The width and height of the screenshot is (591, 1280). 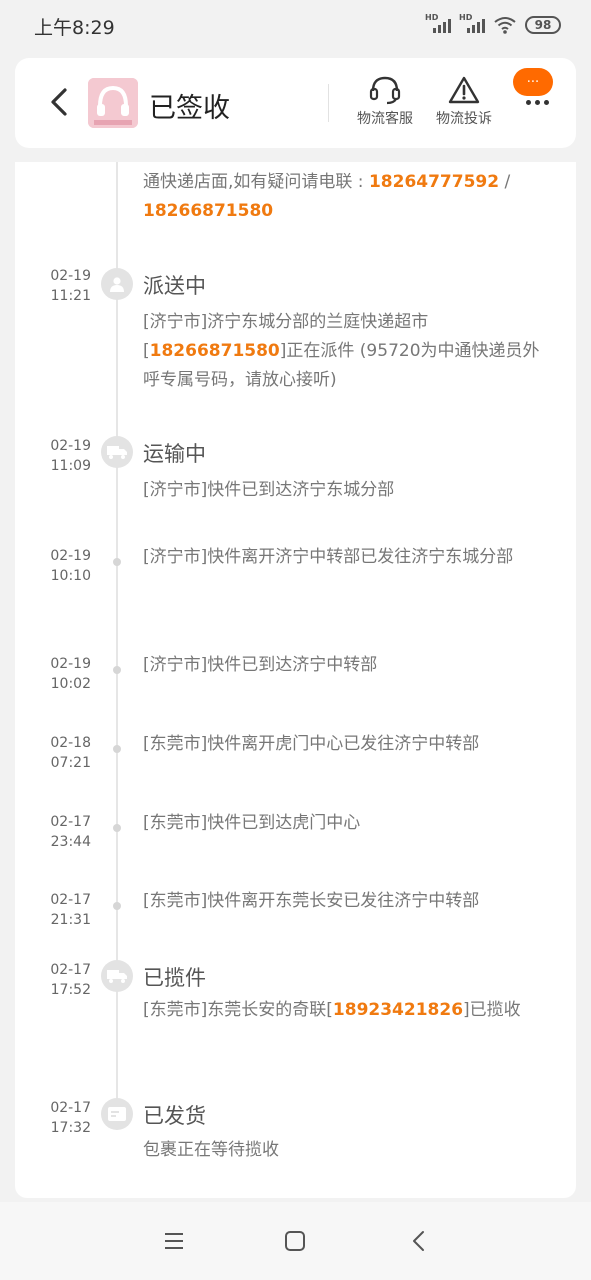 I want to click on battery-indicator: 98, so click(x=543, y=25).